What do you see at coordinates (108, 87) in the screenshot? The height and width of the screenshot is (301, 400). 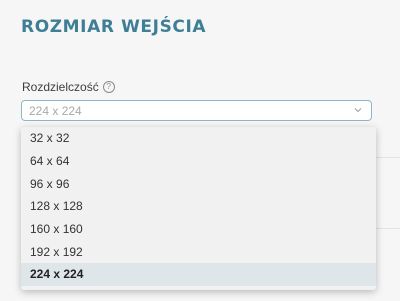 I see `question-circle-icon: ?` at bounding box center [108, 87].